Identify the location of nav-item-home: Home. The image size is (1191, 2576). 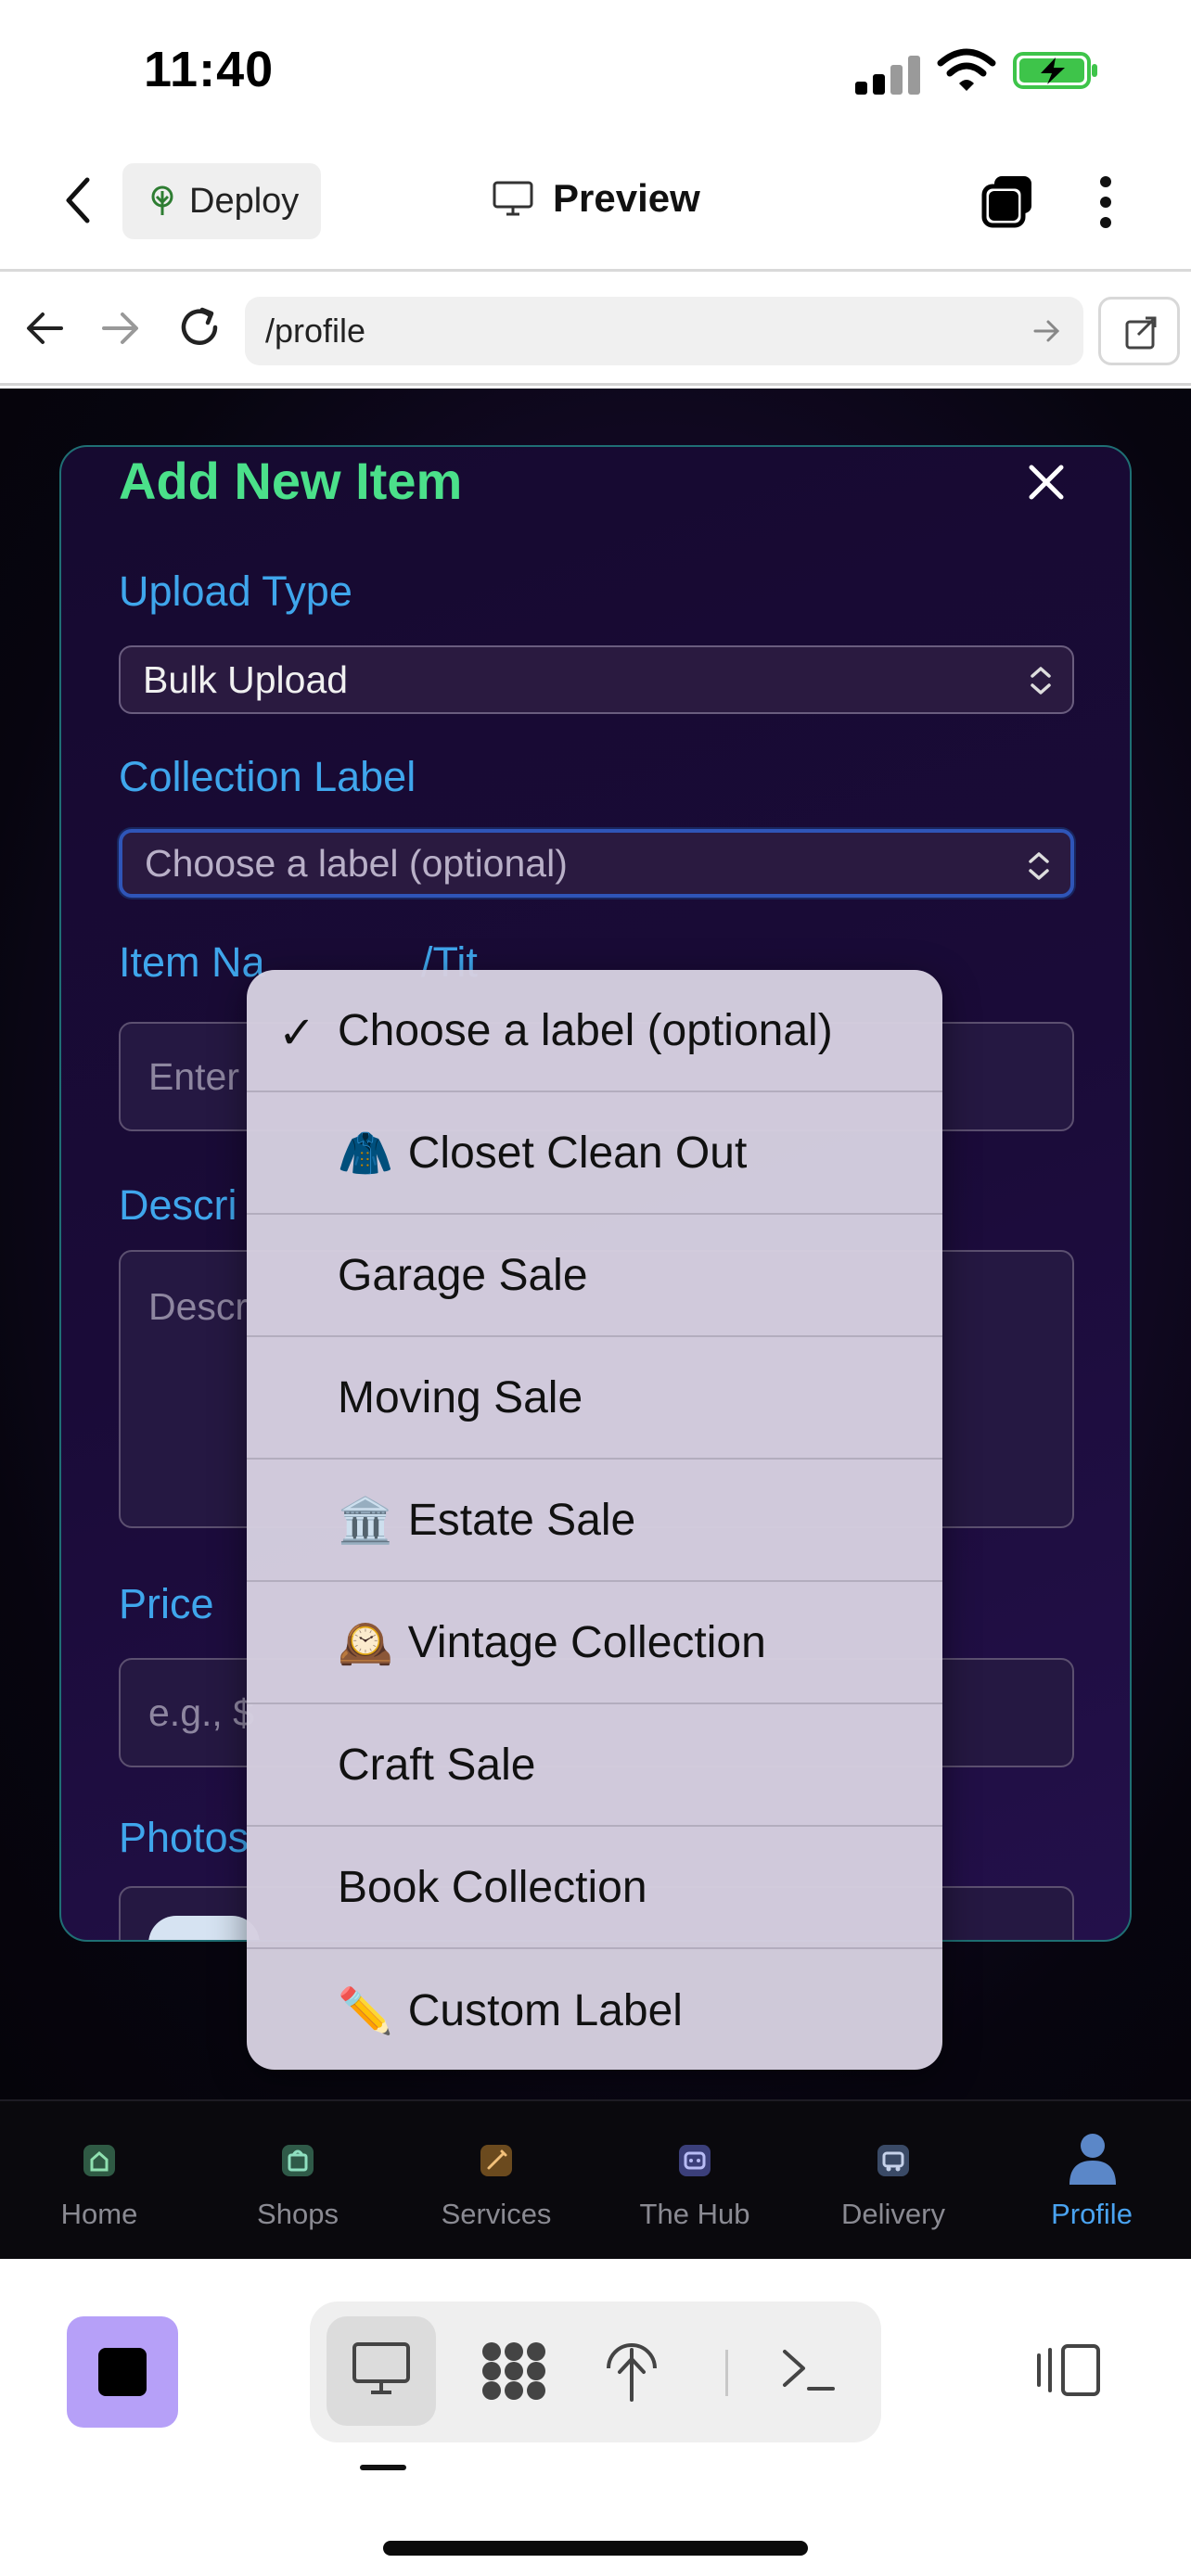
(99, 2181).